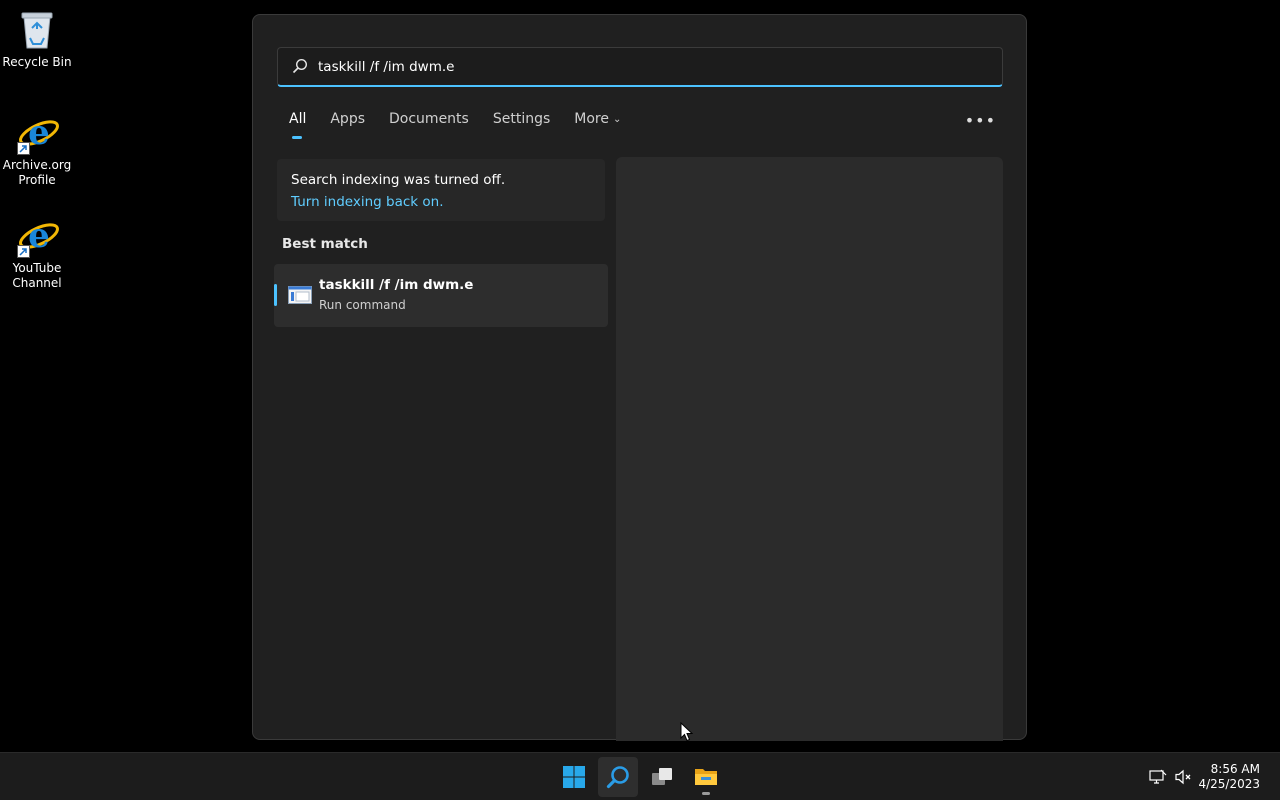  I want to click on running-indicator, so click(706, 793).